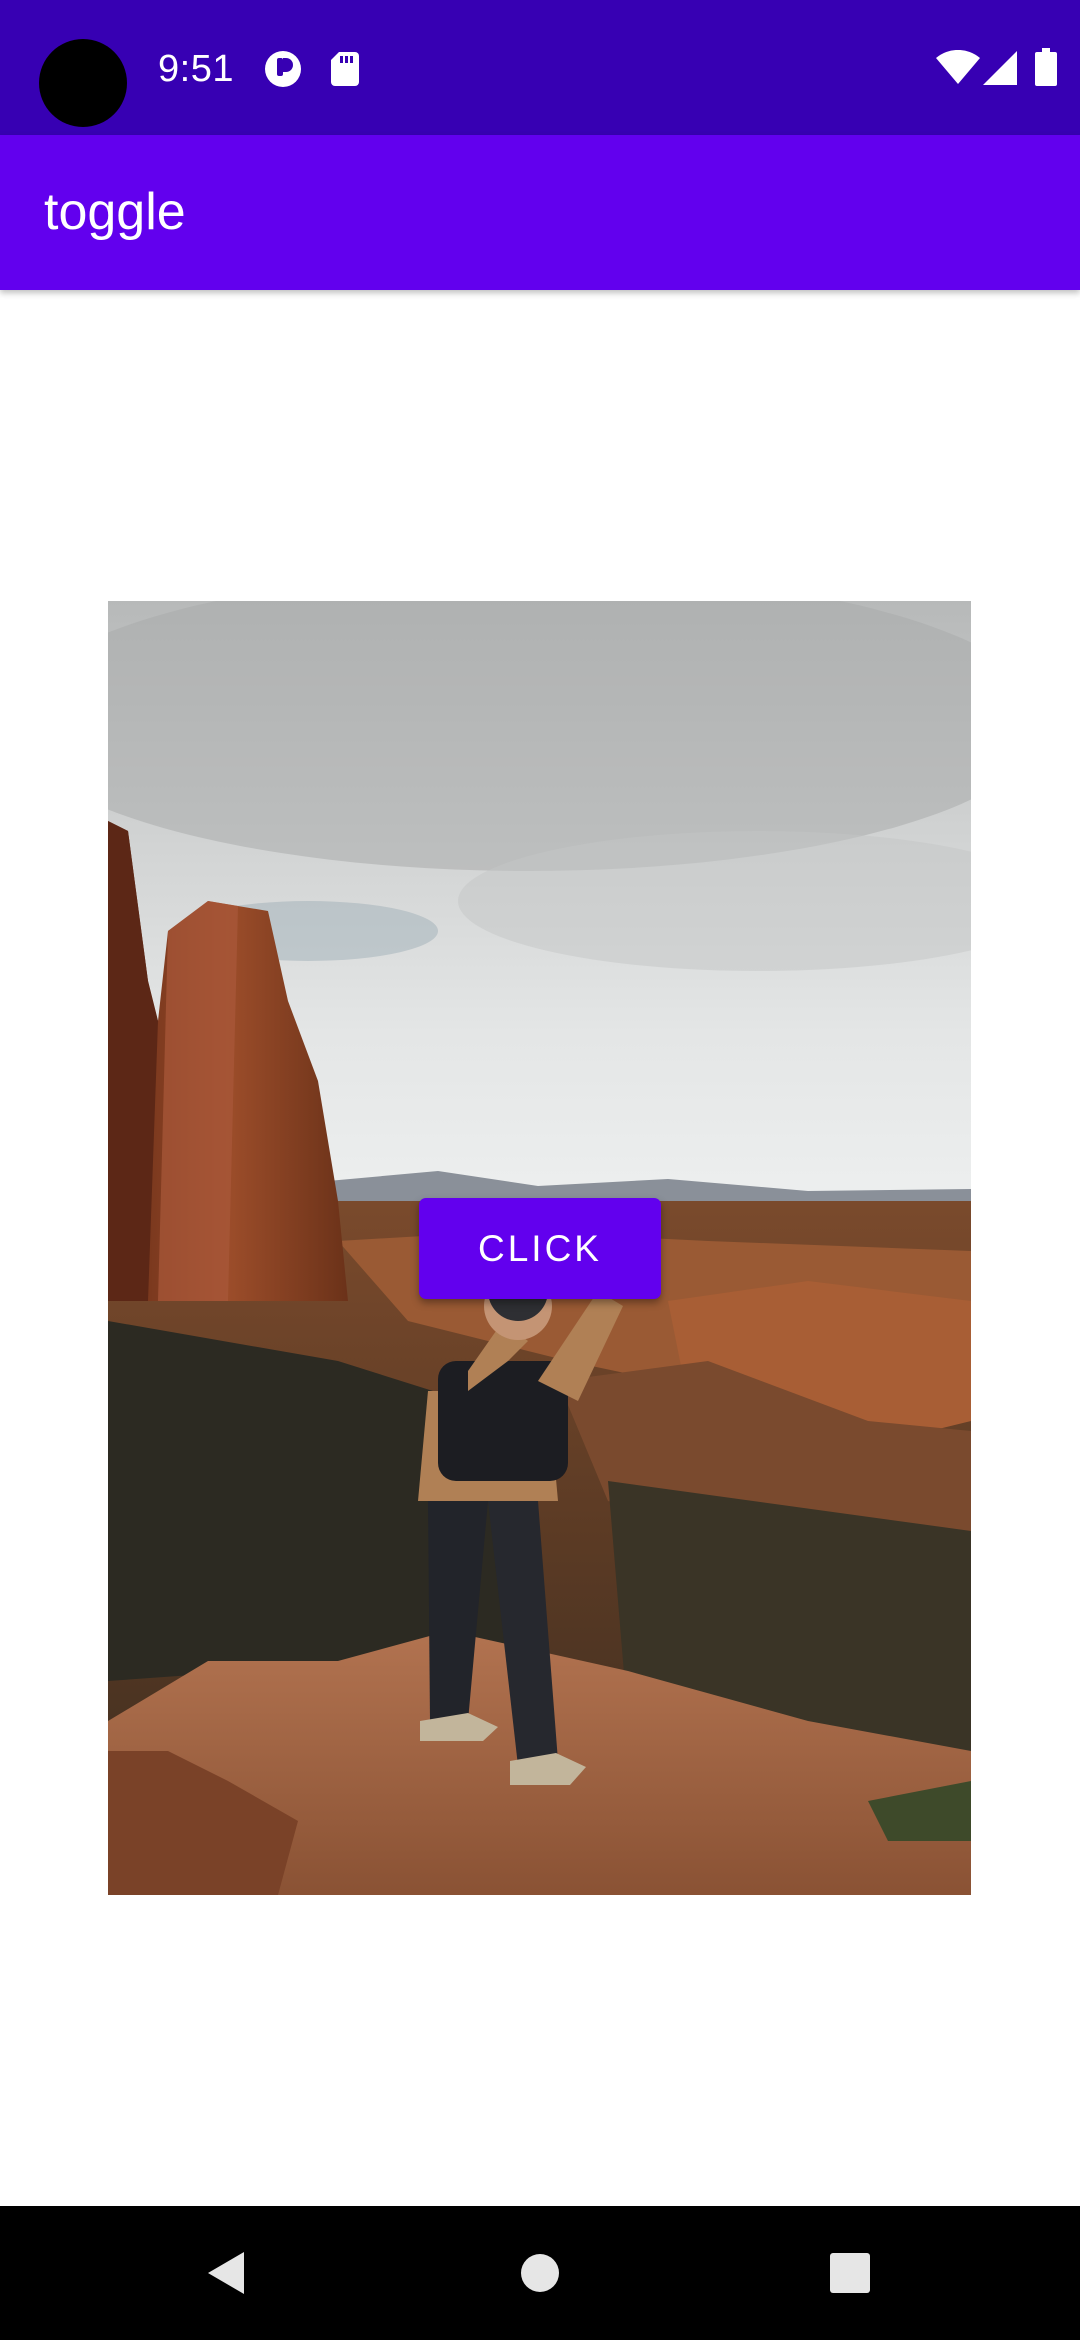 The height and width of the screenshot is (2340, 1080). Describe the element at coordinates (226, 2273) in the screenshot. I see `back-icon` at that location.